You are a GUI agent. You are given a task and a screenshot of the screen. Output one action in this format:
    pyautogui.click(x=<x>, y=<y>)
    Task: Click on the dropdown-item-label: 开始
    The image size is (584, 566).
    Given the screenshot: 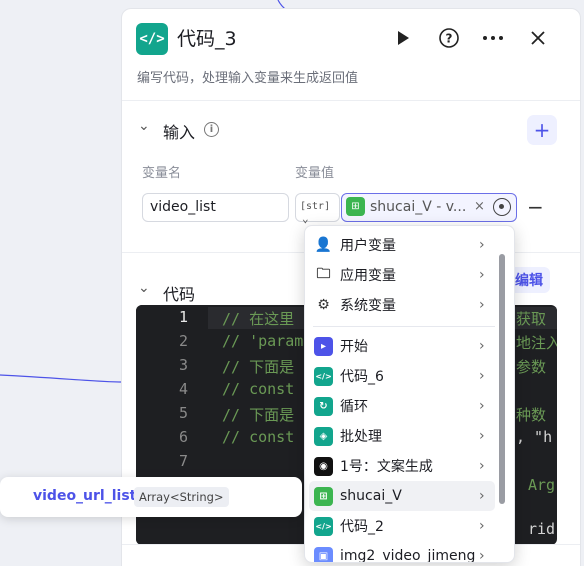 What is the action you would take?
    pyautogui.click(x=354, y=347)
    